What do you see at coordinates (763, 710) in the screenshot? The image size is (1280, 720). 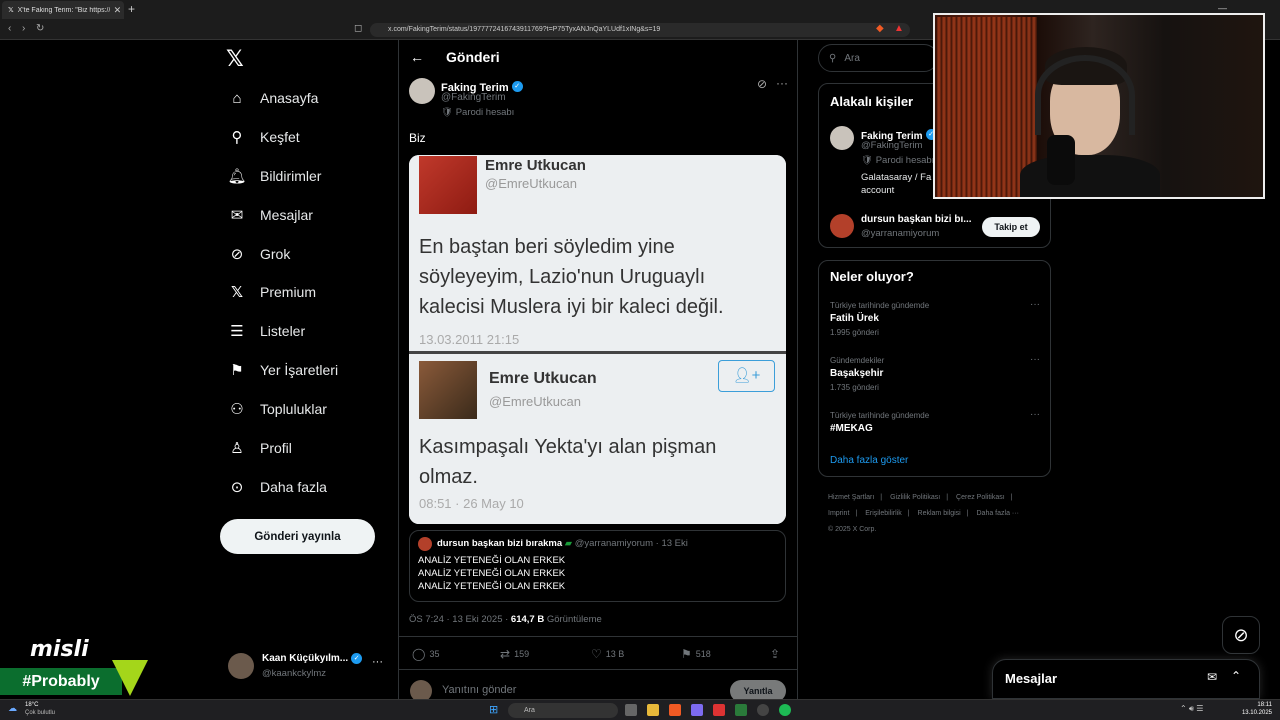 I see `obs-icon` at bounding box center [763, 710].